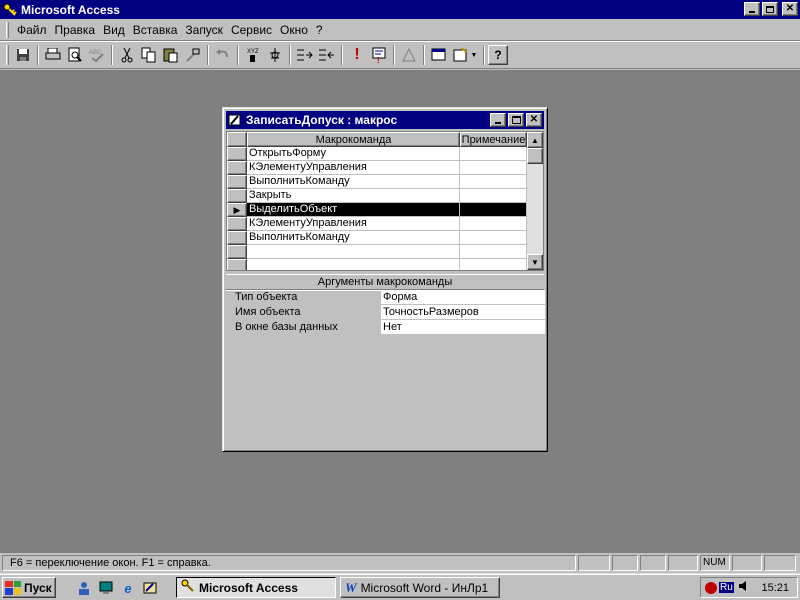 Image resolution: width=800 pixels, height=600 pixels. Describe the element at coordinates (327, 55) in the screenshot. I see `delete-row-icon` at that location.